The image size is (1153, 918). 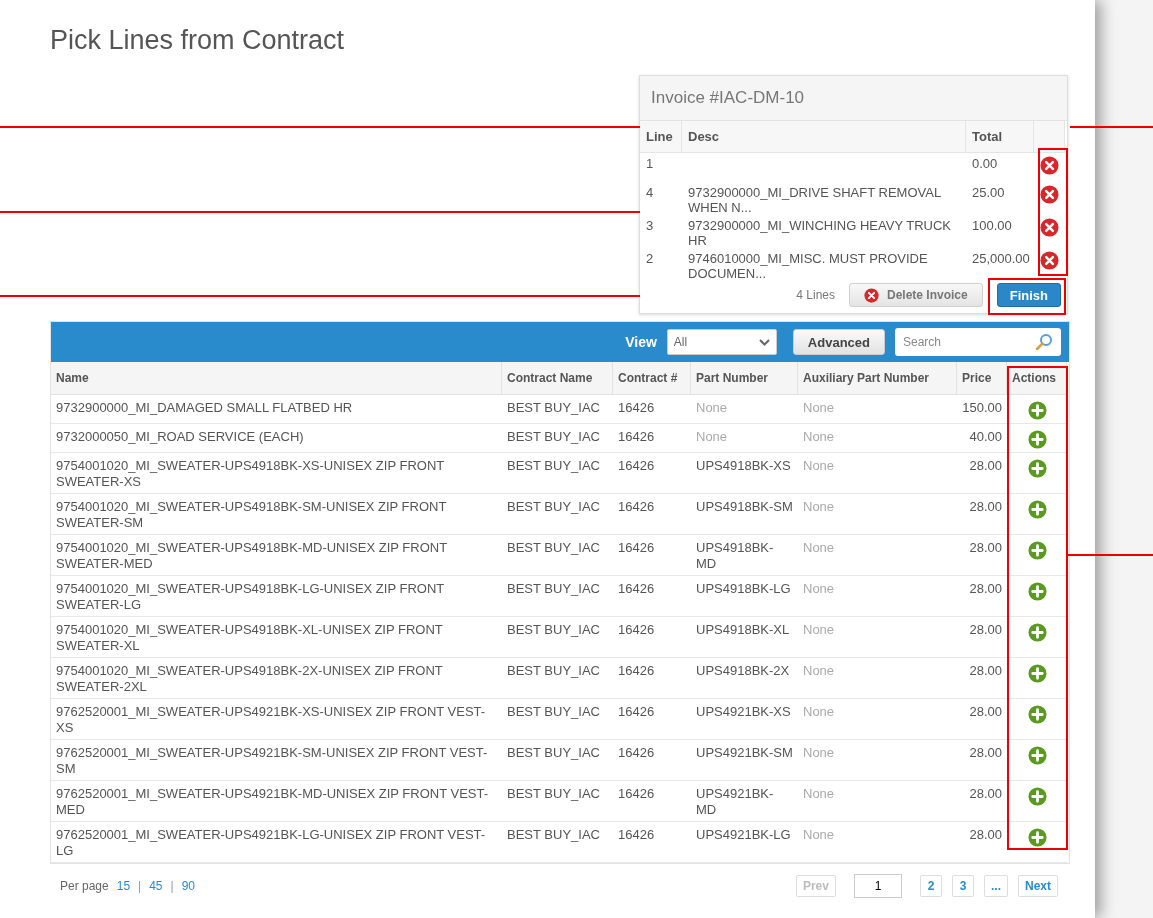 I want to click on table-cell: UPS4918BK-MD, so click(x=744, y=555).